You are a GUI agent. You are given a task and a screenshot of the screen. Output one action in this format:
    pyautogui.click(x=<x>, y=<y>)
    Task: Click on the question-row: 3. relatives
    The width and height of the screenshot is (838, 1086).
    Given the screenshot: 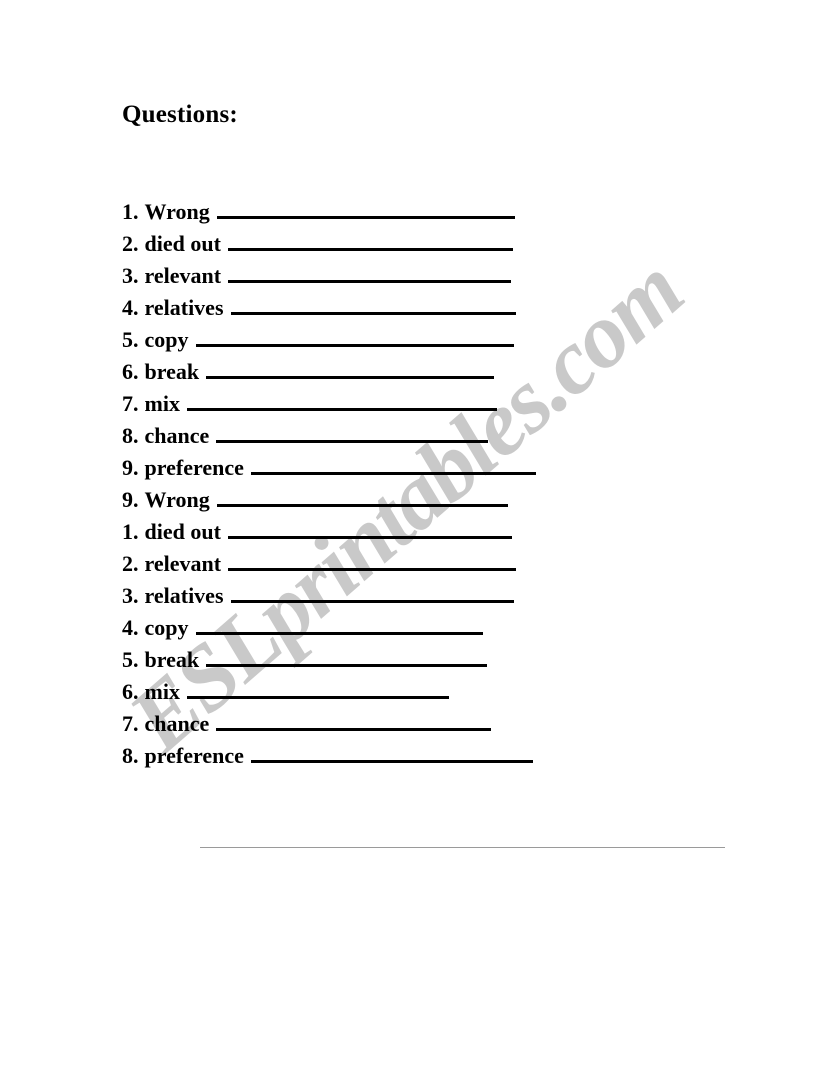 What is the action you would take?
    pyautogui.click(x=442, y=596)
    